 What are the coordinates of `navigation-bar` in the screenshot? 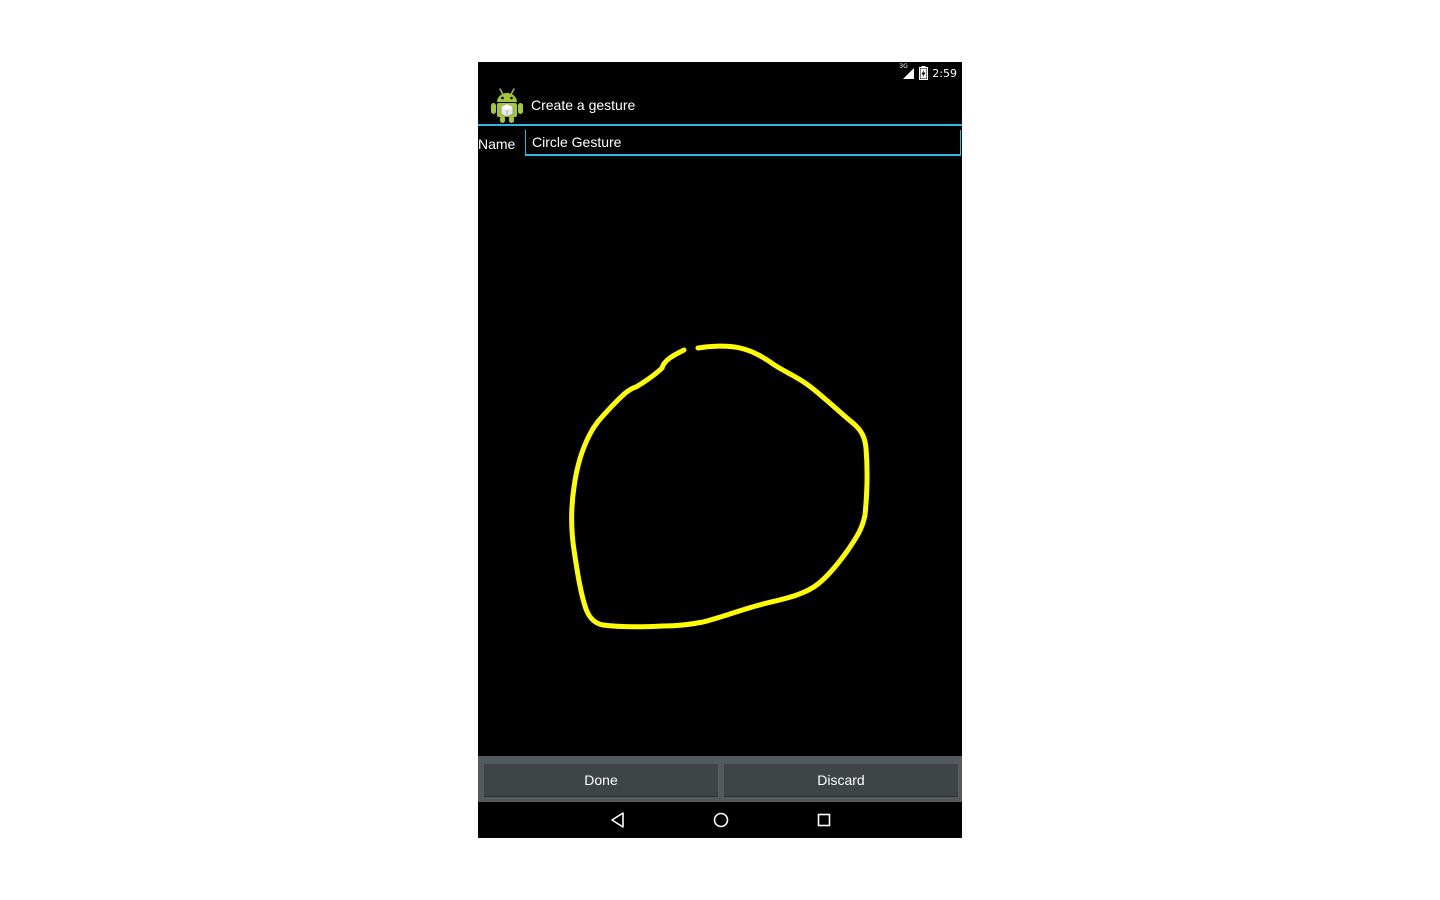 It's located at (720, 820).